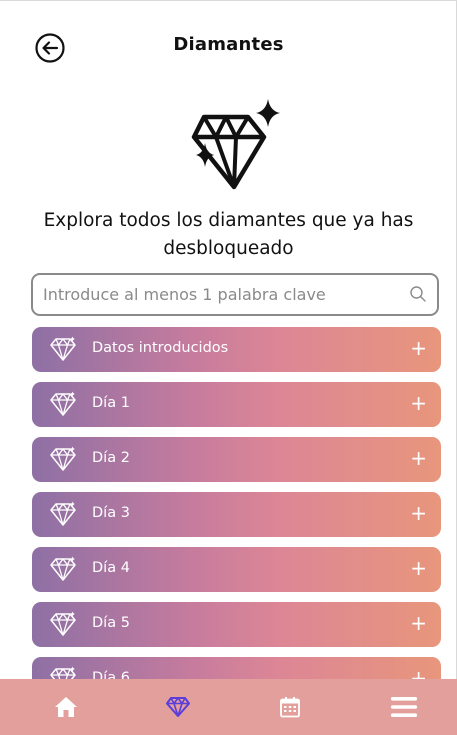  Describe the element at coordinates (236, 668) in the screenshot. I see `diamond-list-item: Día 6 +` at that location.